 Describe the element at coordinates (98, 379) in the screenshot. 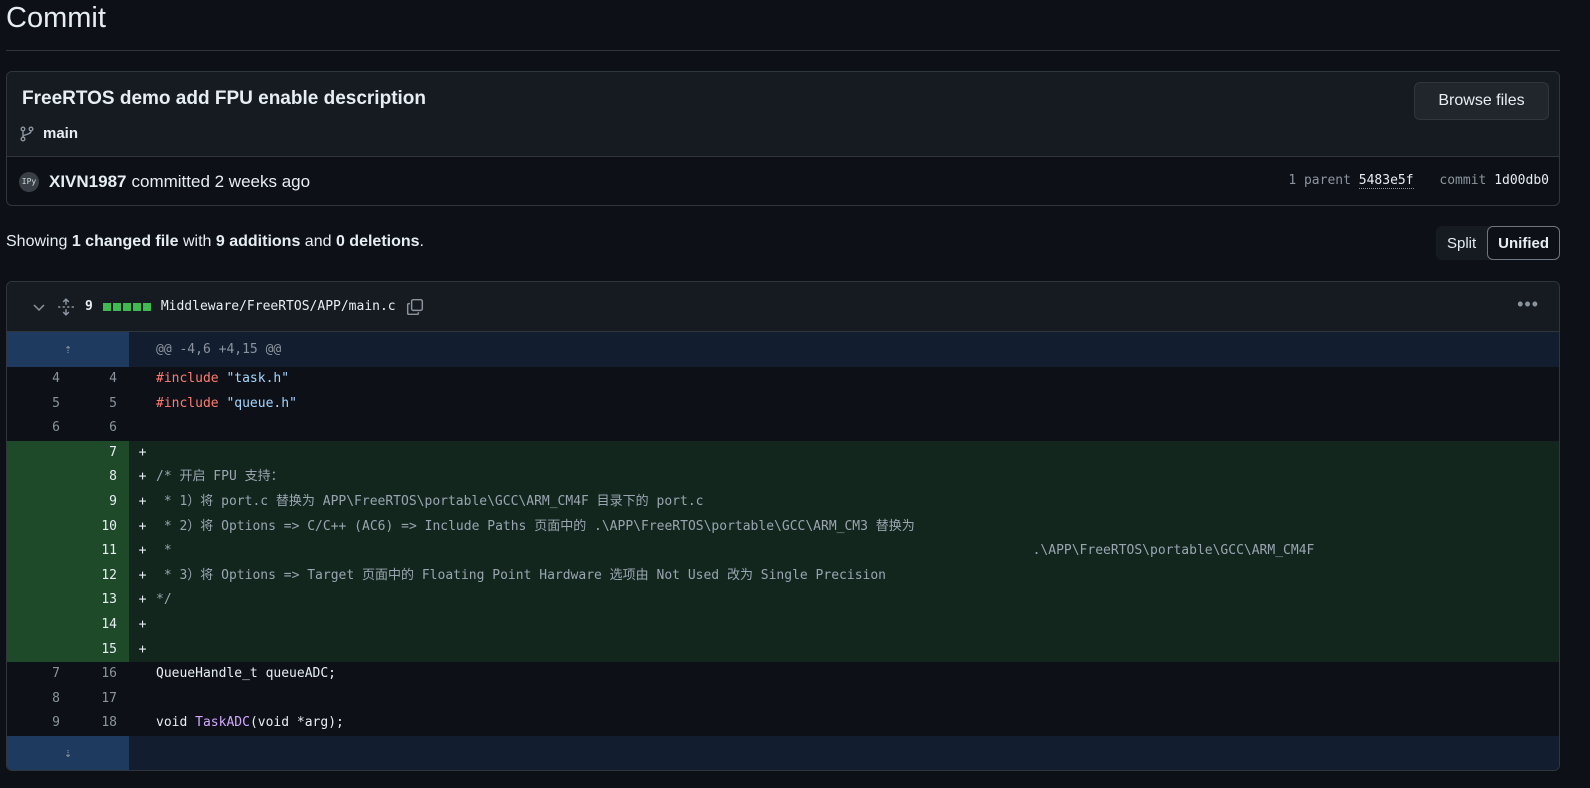

I see `new-line-number: 4` at that location.